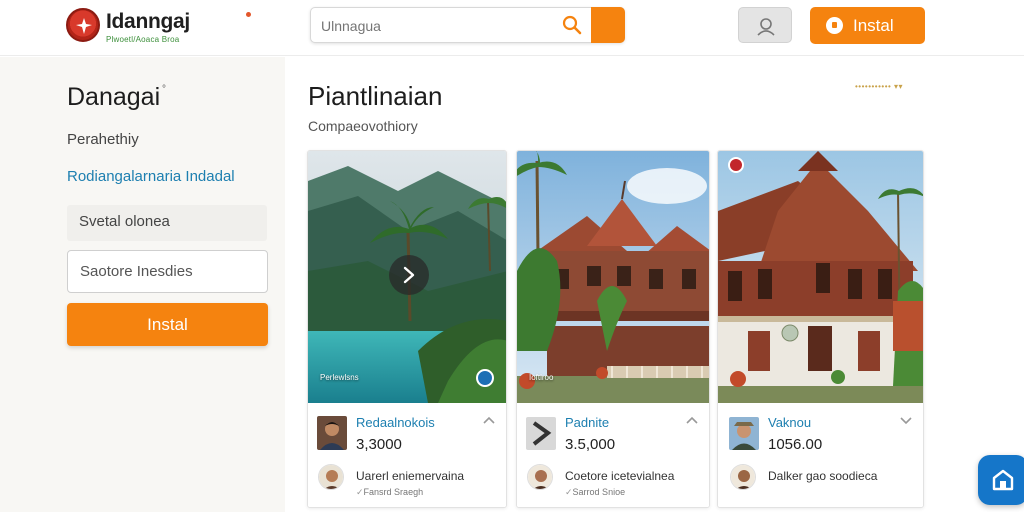 Image resolution: width=1024 pixels, height=512 pixels. Describe the element at coordinates (906, 420) in the screenshot. I see `chevron-down-icon` at that location.